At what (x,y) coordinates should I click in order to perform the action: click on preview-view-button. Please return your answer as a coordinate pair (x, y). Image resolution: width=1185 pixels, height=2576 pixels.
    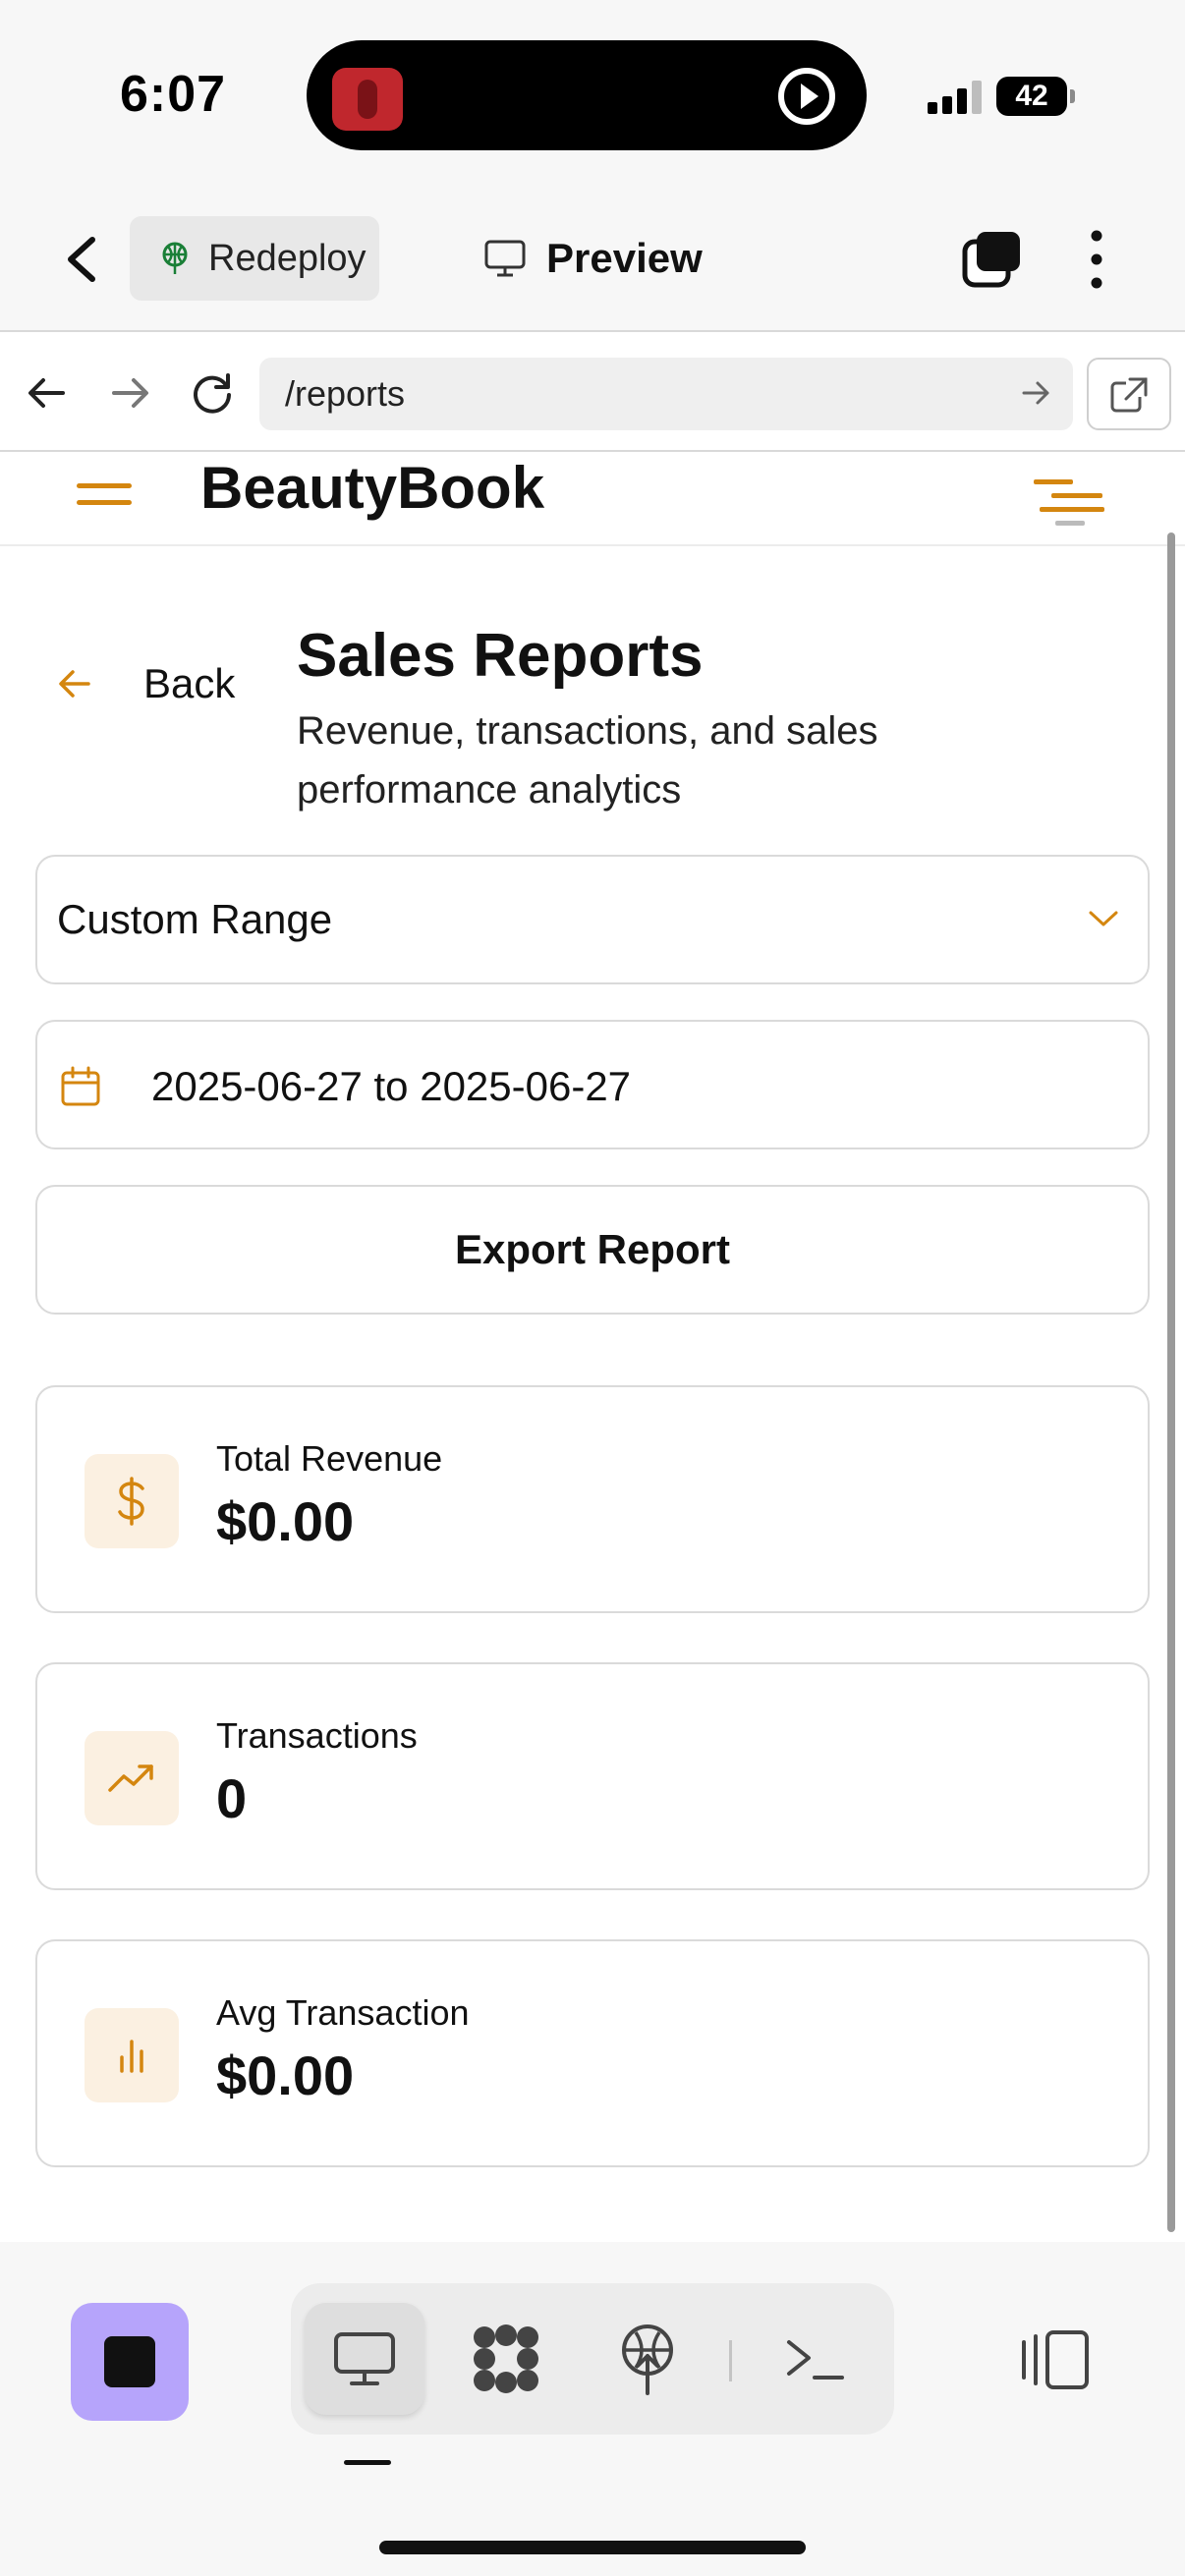
    Looking at the image, I should click on (365, 2359).